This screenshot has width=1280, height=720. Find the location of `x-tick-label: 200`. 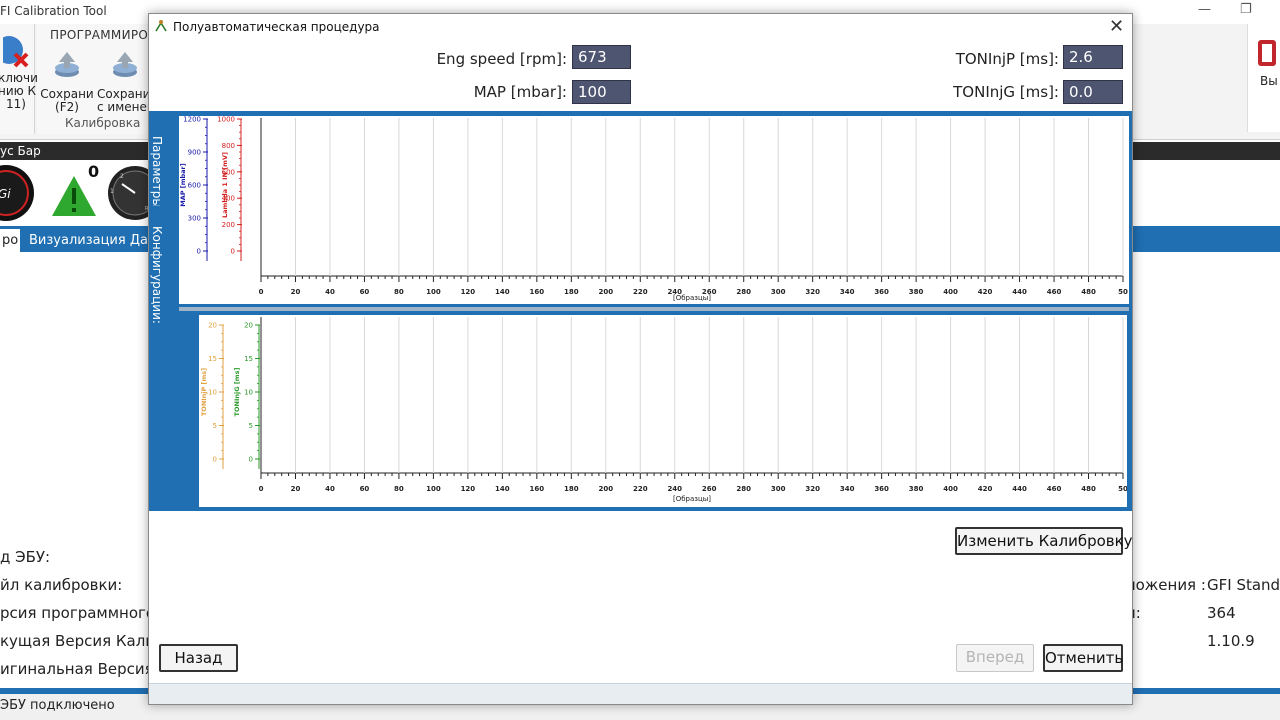

x-tick-label: 200 is located at coordinates (605, 292).